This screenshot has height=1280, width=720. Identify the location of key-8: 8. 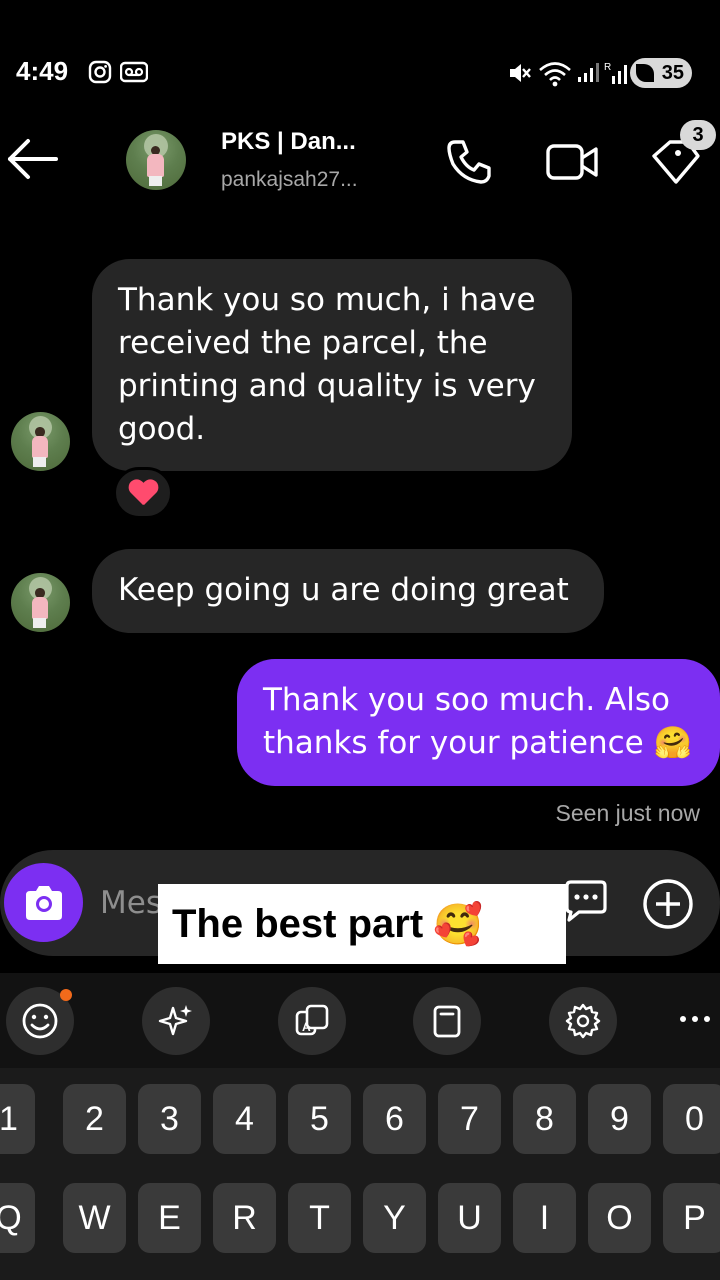
(544, 1119).